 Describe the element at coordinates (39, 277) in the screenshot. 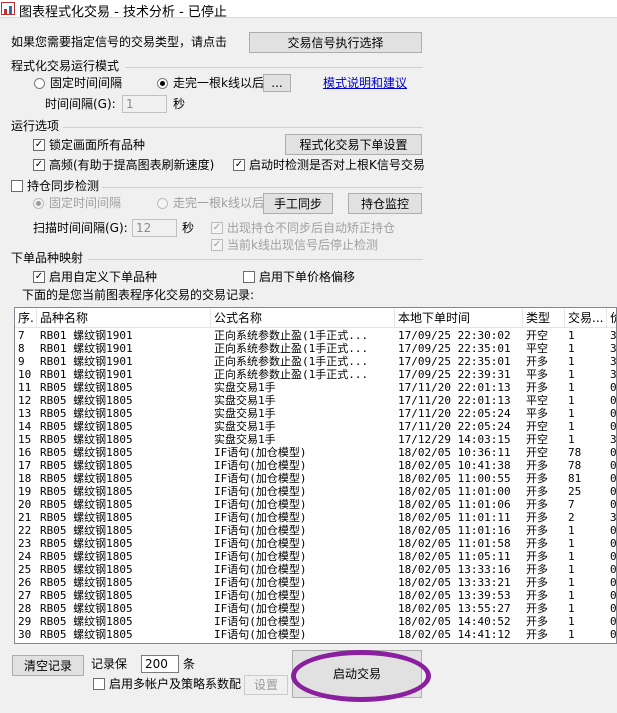

I see `custom-symbol-checkbox: ✓` at that location.